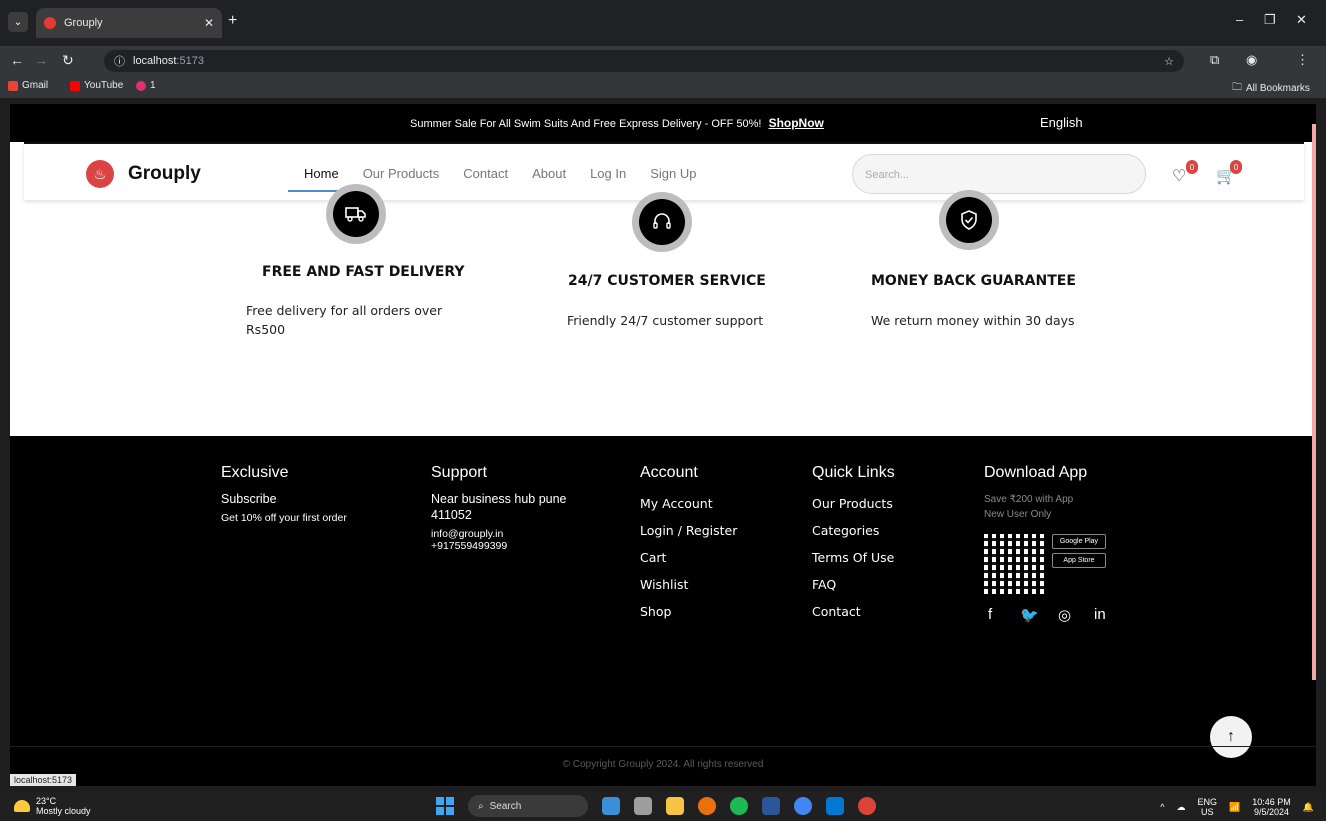 Image resolution: width=1326 pixels, height=821 pixels. Describe the element at coordinates (363, 272) in the screenshot. I see `service-title-delivery: FREE AND FAST DELIVERY` at that location.